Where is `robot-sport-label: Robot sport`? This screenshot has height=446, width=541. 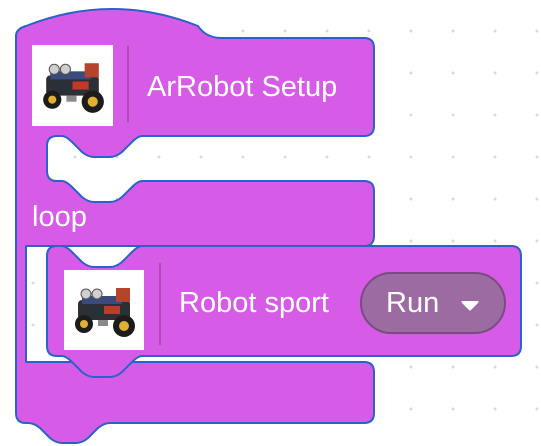
robot-sport-label: Robot sport is located at coordinates (254, 303).